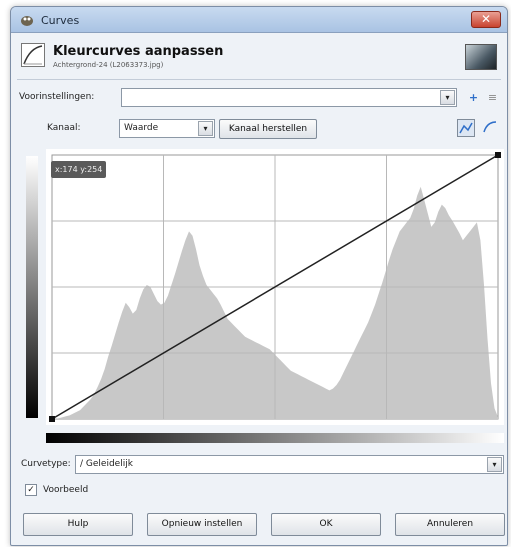 This screenshot has height=547, width=511. What do you see at coordinates (202, 524) in the screenshot?
I see `reset-button: Opnieuw instellen` at bounding box center [202, 524].